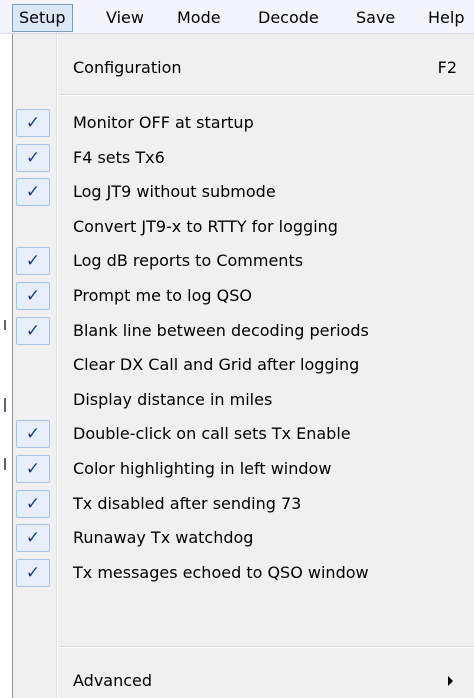 The height and width of the screenshot is (698, 474). Describe the element at coordinates (446, 18) in the screenshot. I see `menu-help: Help` at that location.